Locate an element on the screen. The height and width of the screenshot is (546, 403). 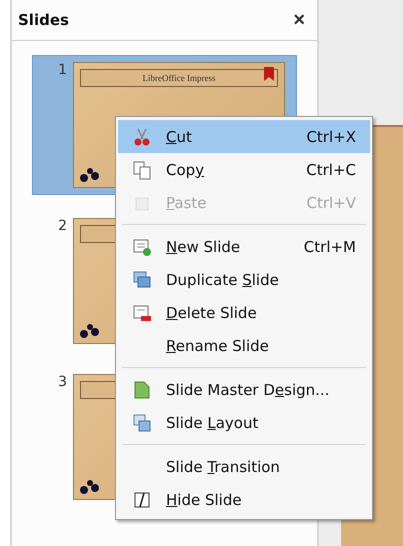
slide-number: 3 is located at coordinates (62, 383).